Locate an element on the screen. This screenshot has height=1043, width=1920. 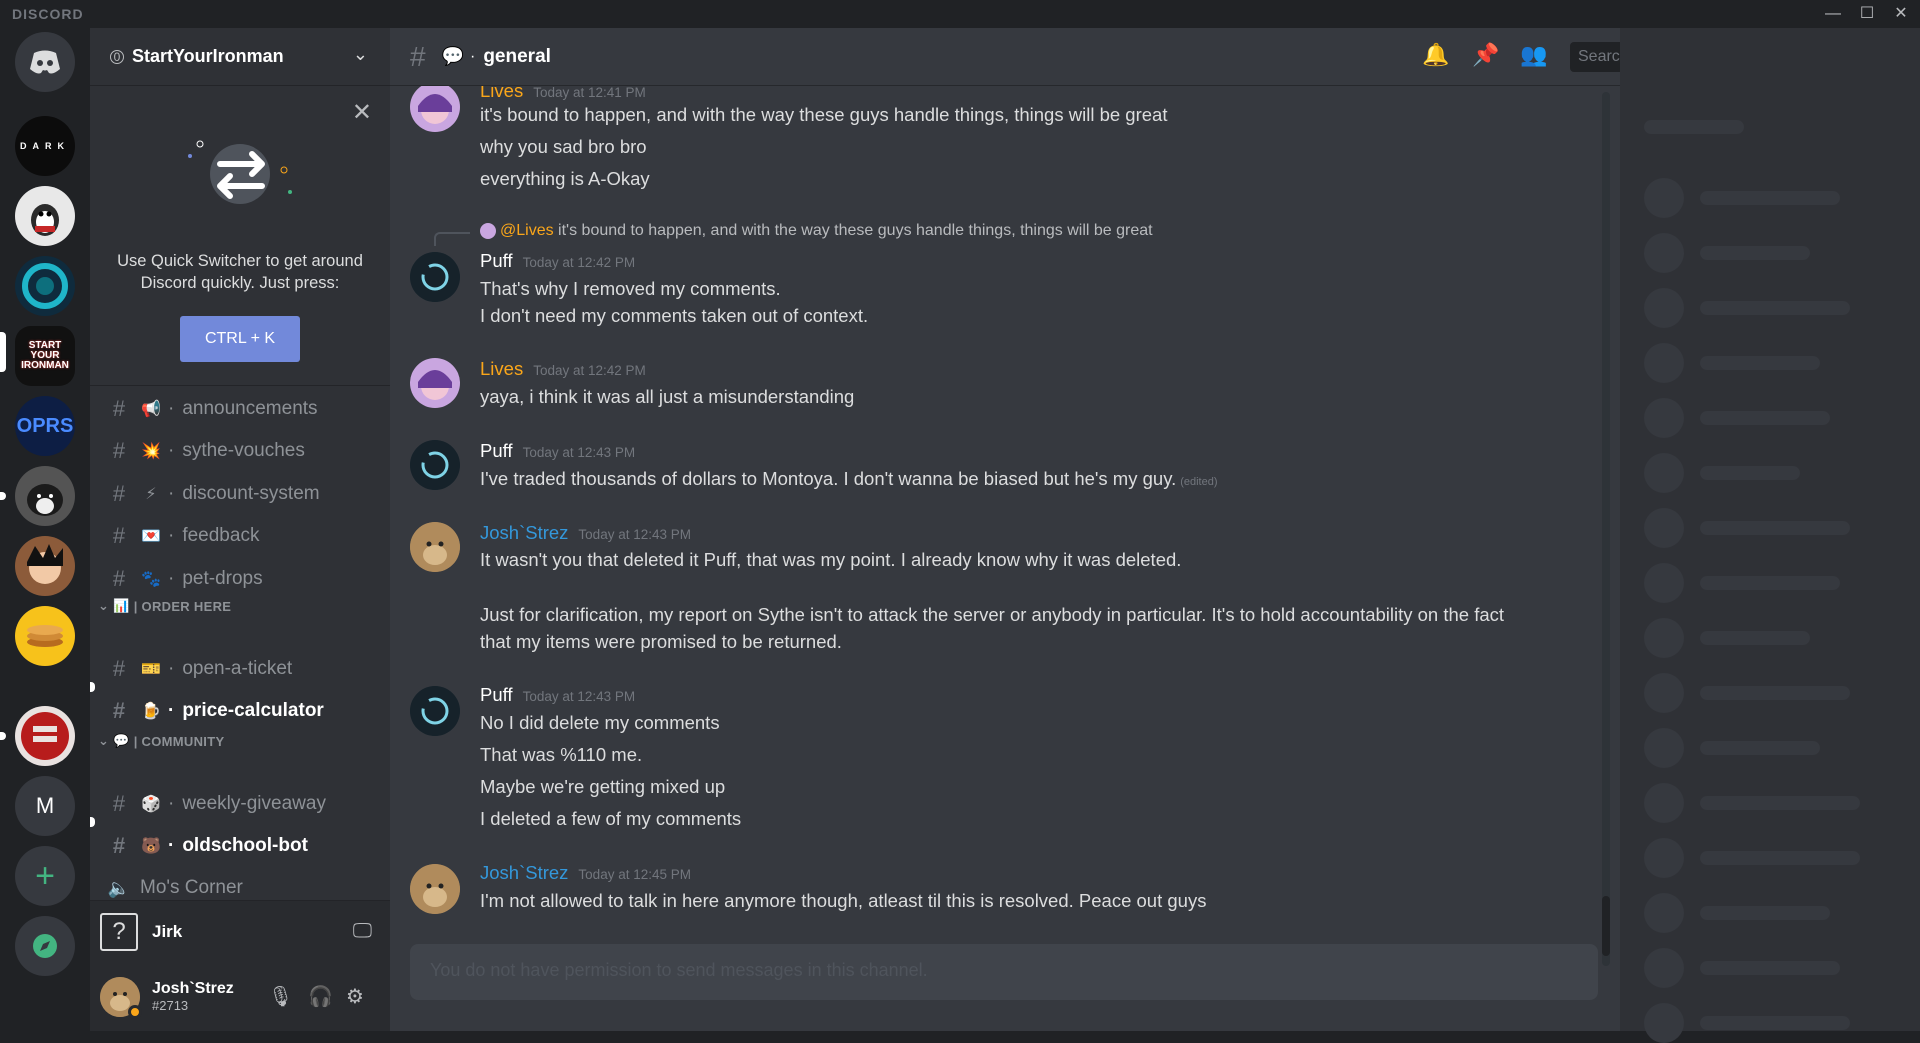
scrollbar-thumb is located at coordinates (1606, 926).